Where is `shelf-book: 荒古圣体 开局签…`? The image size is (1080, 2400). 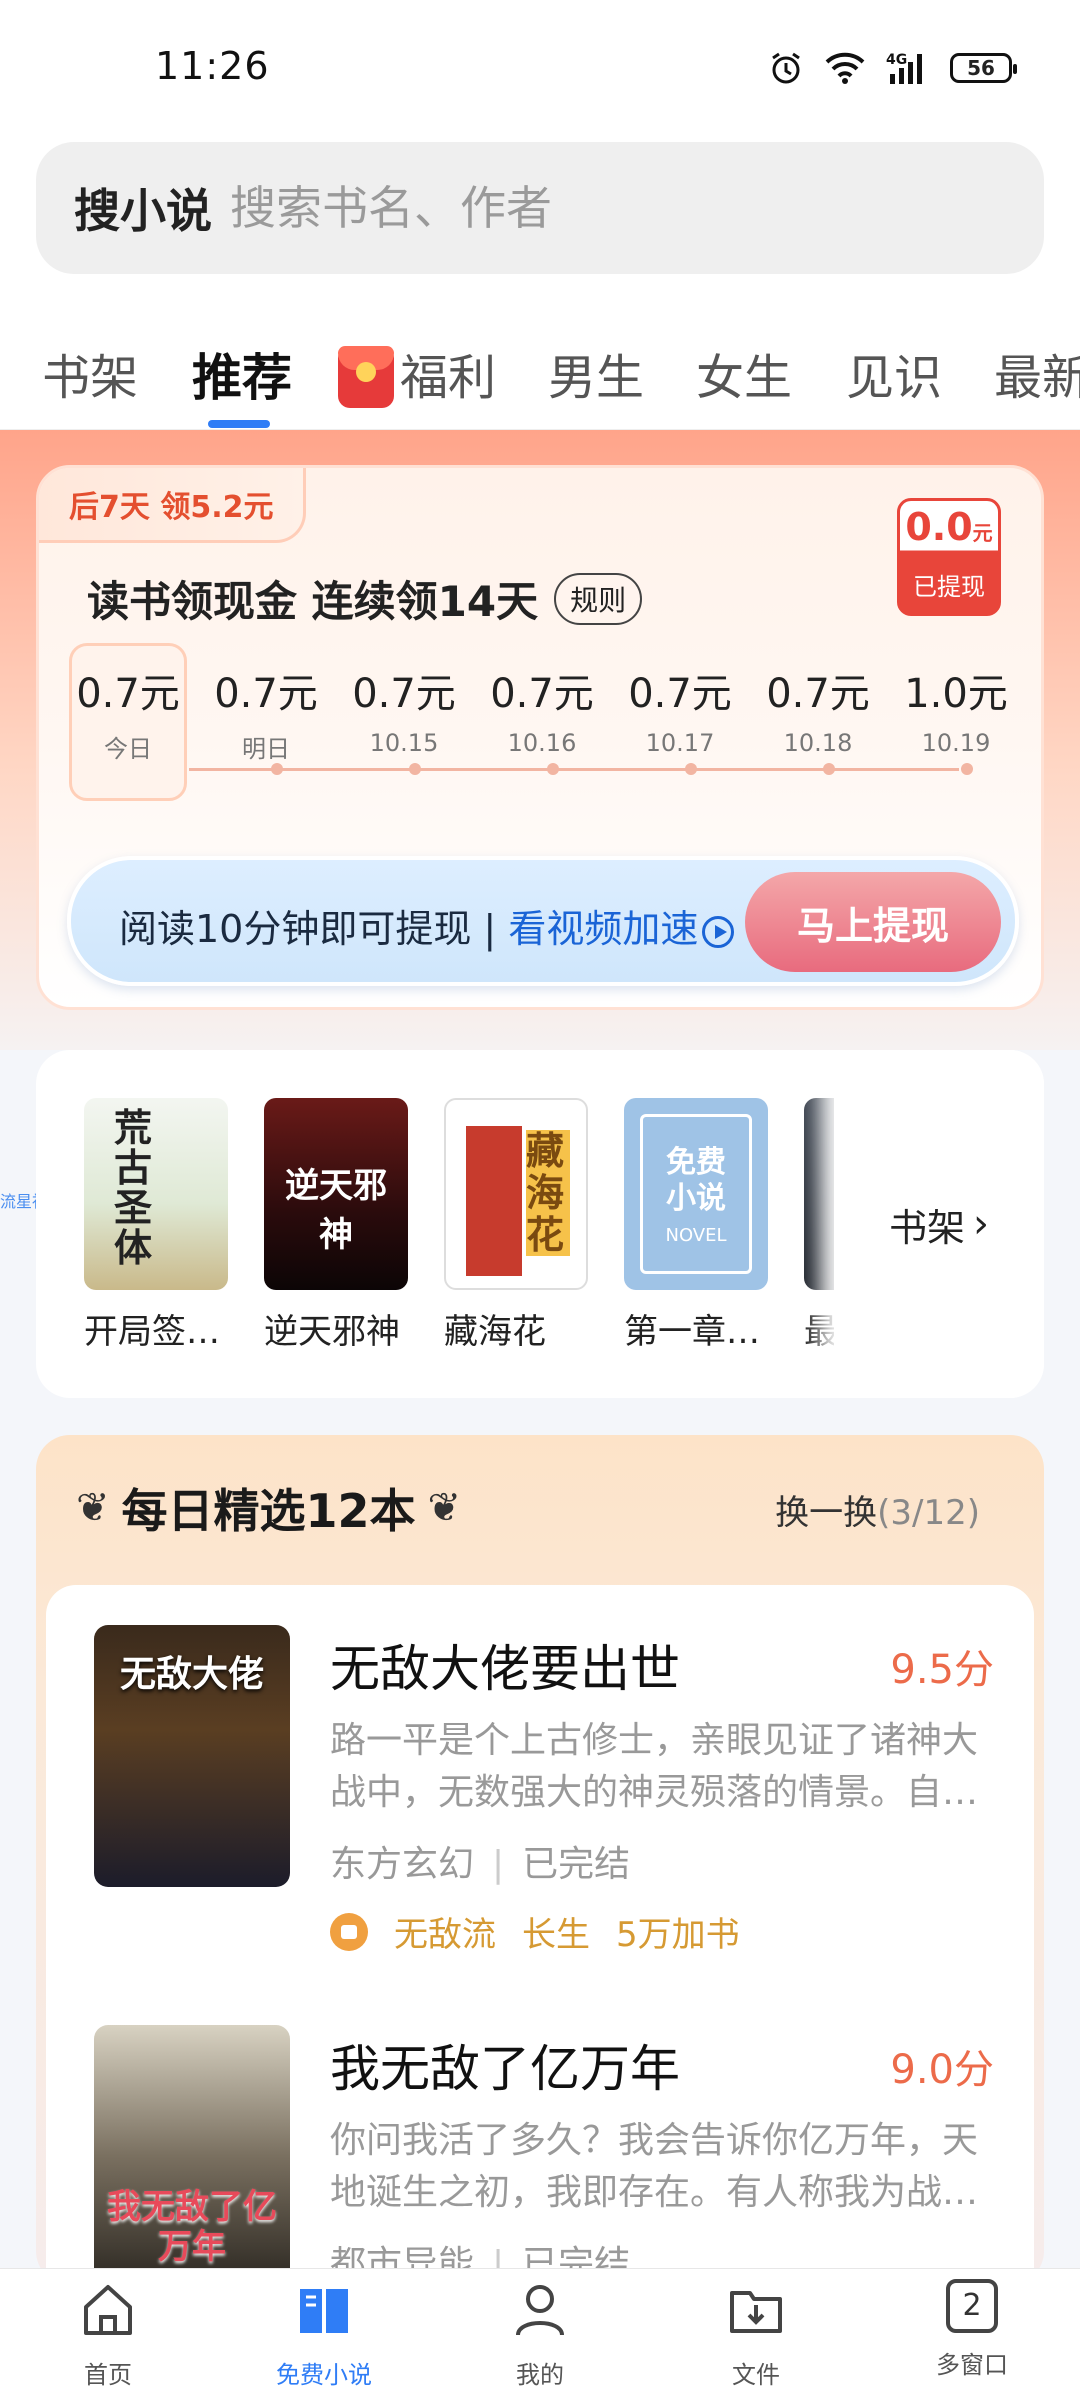 shelf-book: 荒古圣体 开局签… is located at coordinates (158, 1225).